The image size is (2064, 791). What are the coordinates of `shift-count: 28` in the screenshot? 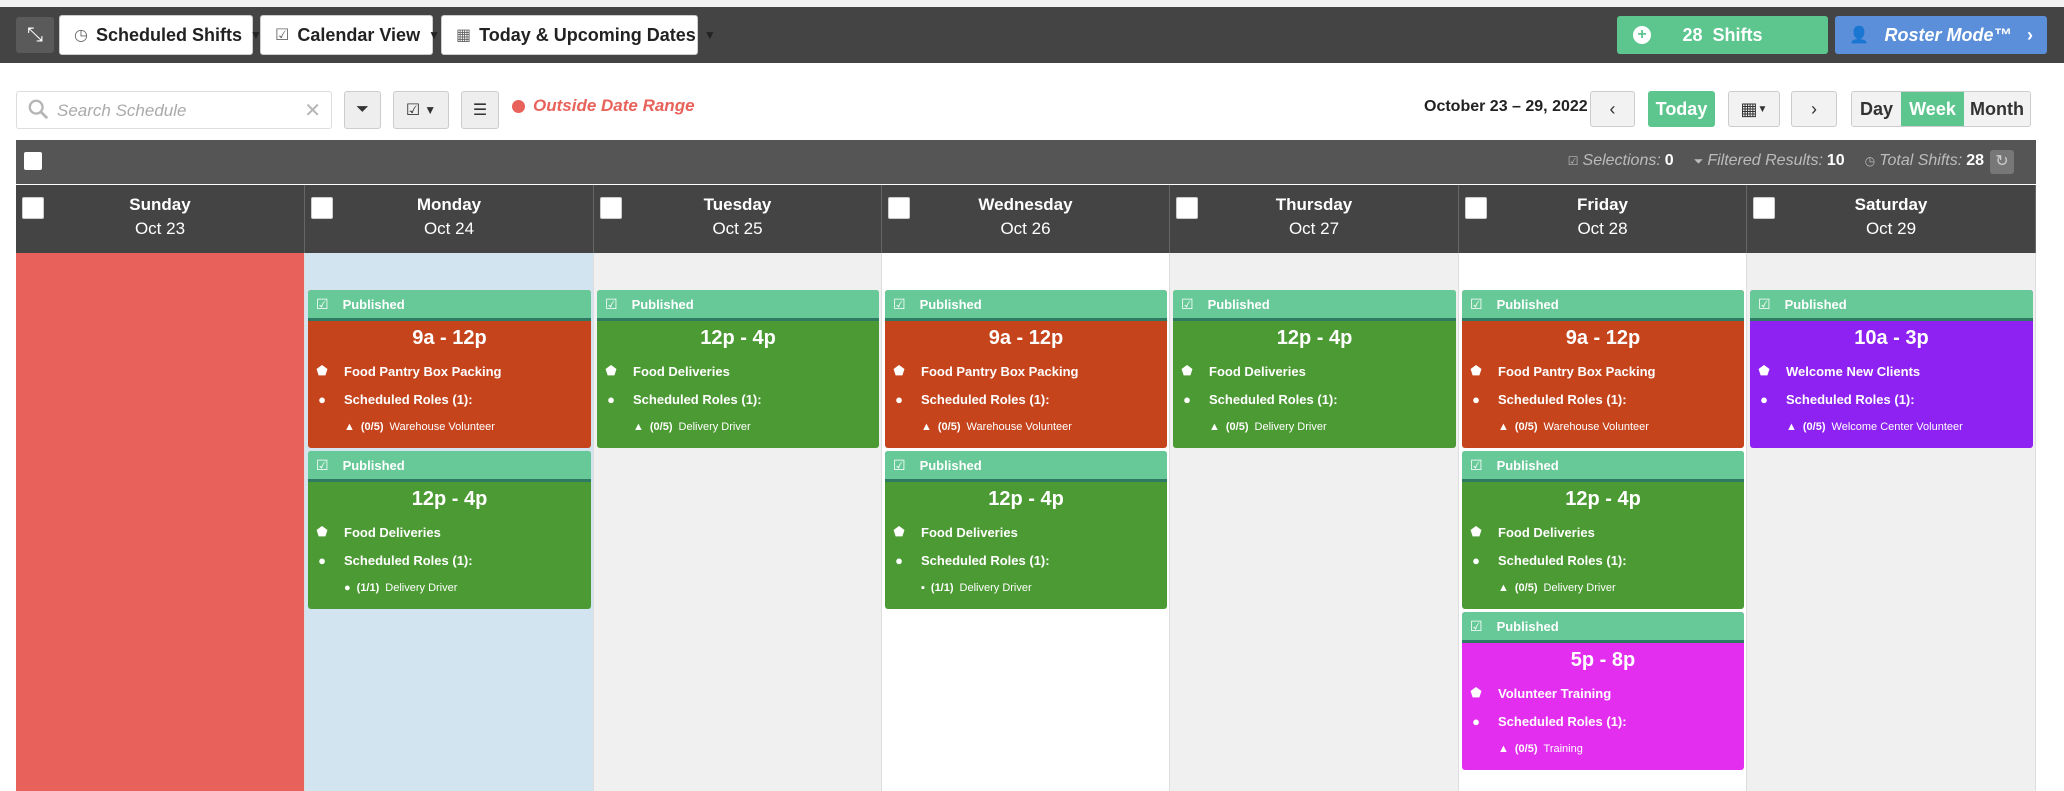 It's located at (1692, 34).